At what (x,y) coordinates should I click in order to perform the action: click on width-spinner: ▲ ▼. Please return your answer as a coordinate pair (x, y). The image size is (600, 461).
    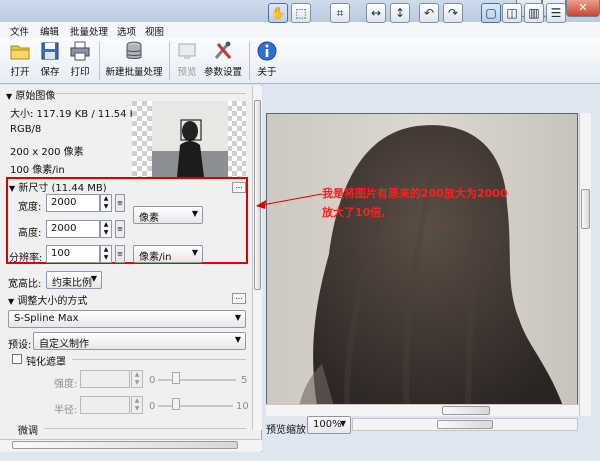
    Looking at the image, I should click on (106, 203).